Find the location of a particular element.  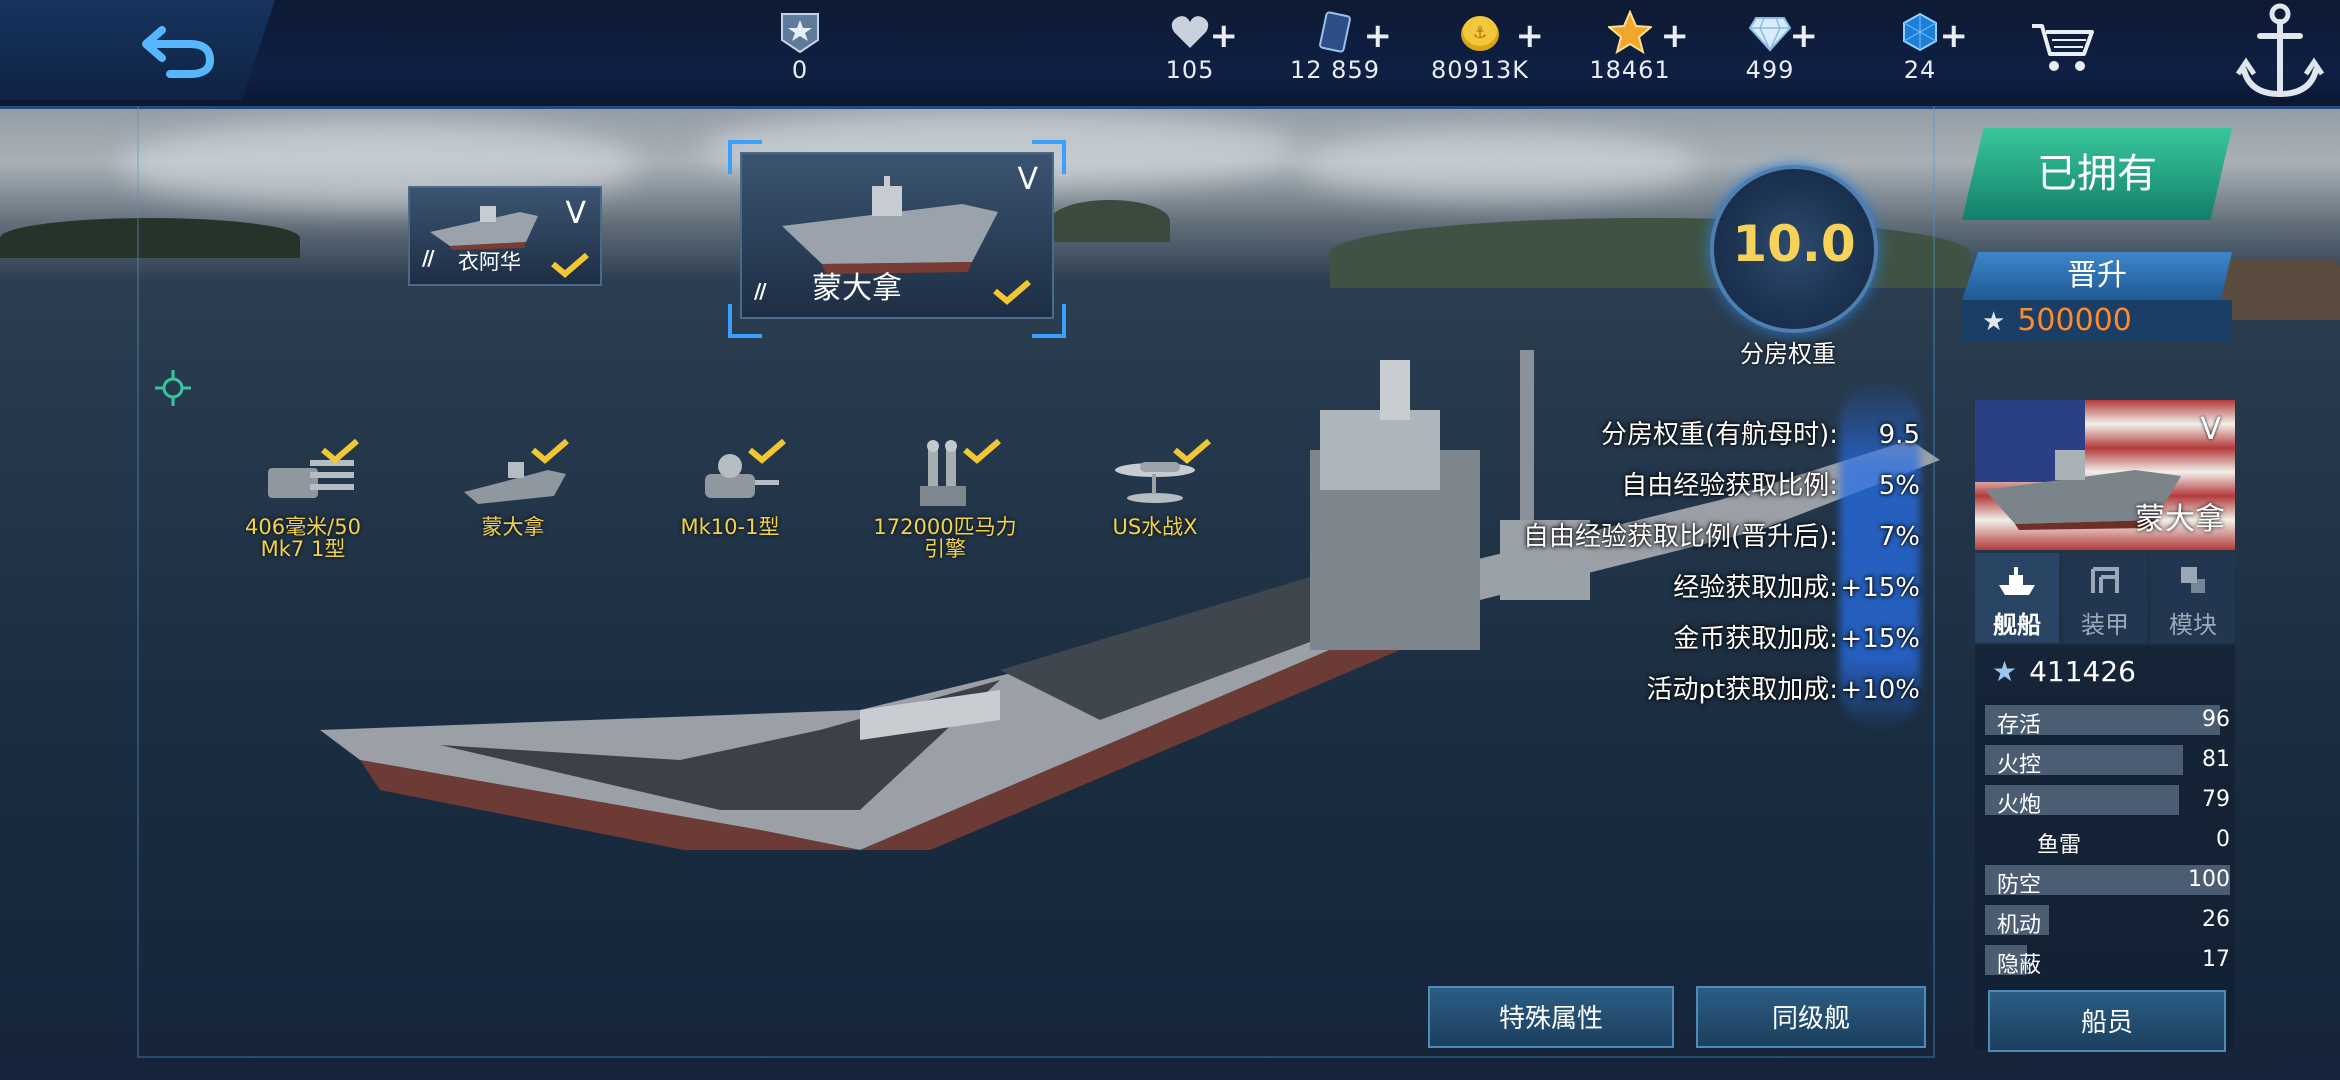

gem-resource: + 24 is located at coordinates (1924, 54).